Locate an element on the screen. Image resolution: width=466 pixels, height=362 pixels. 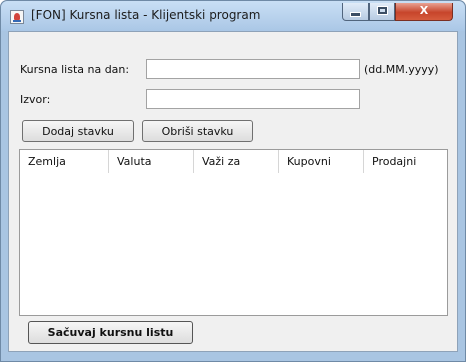
column-header: Važi za is located at coordinates (236, 161).